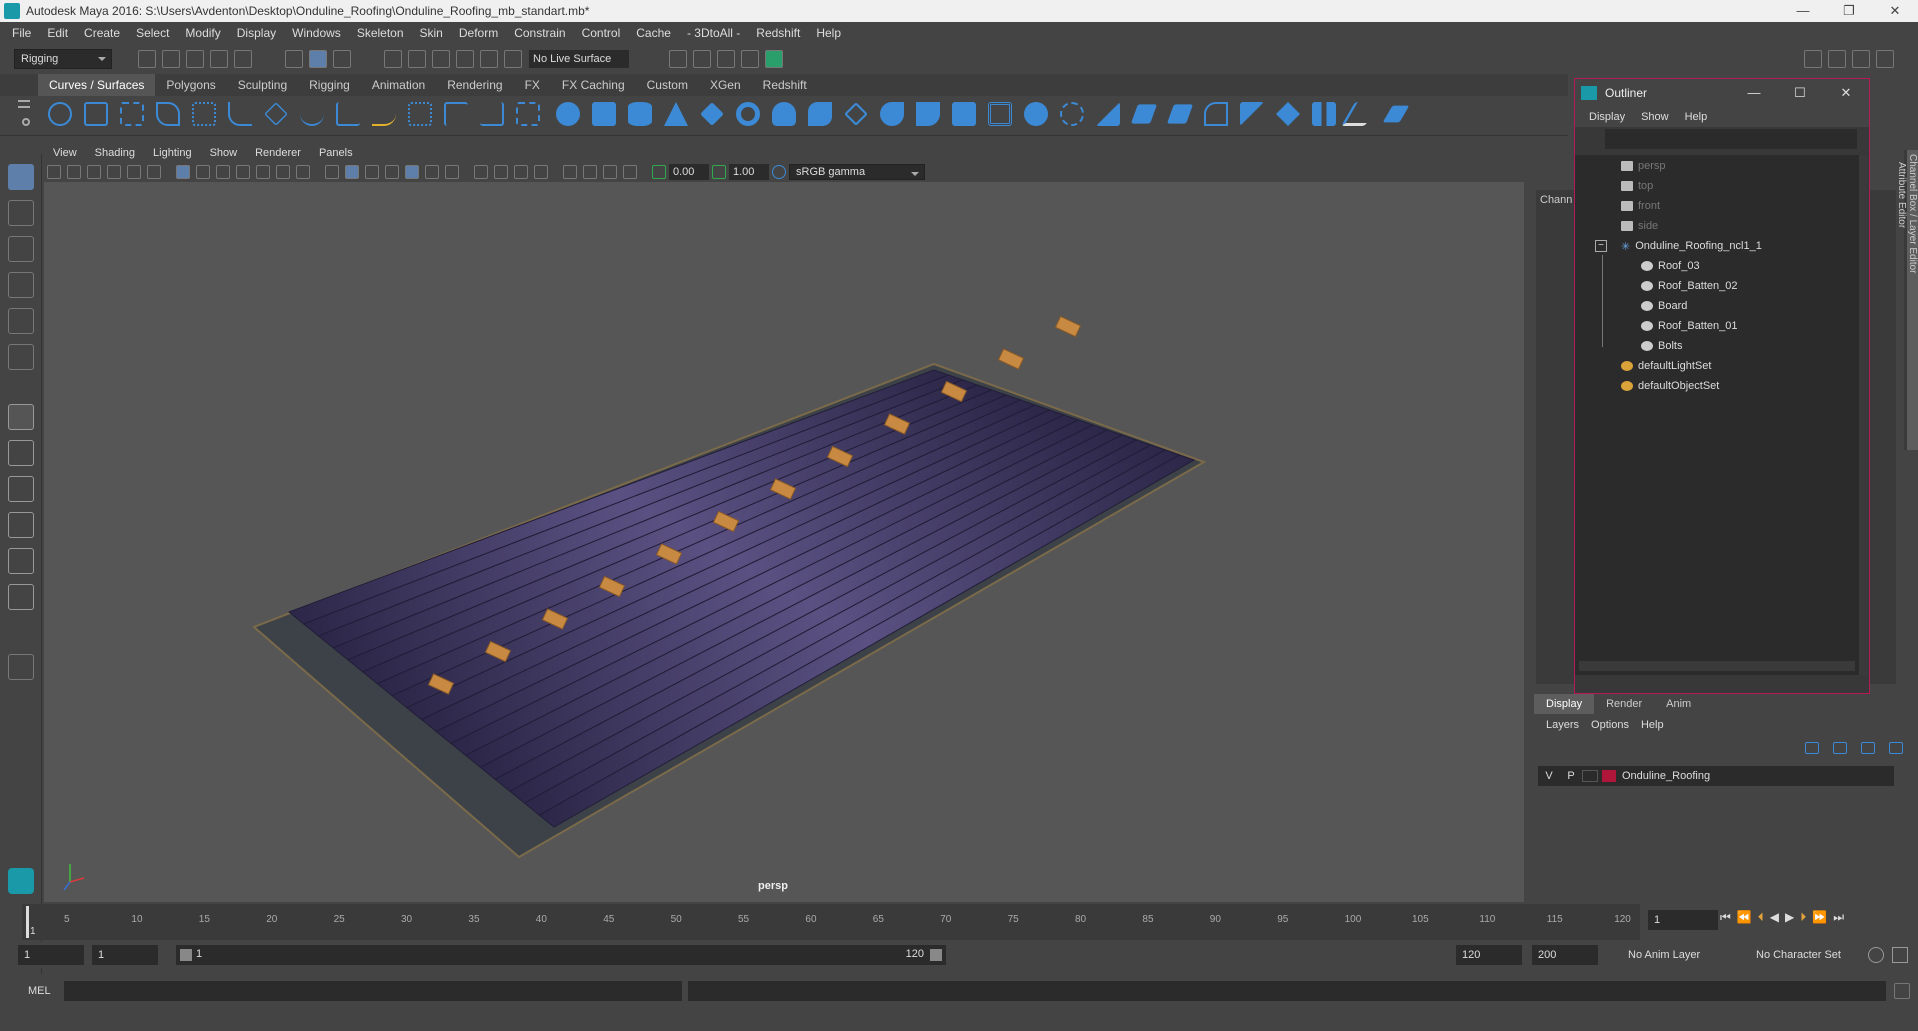 This screenshot has width=1918, height=1031. I want to click on xray-icon, so click(590, 172).